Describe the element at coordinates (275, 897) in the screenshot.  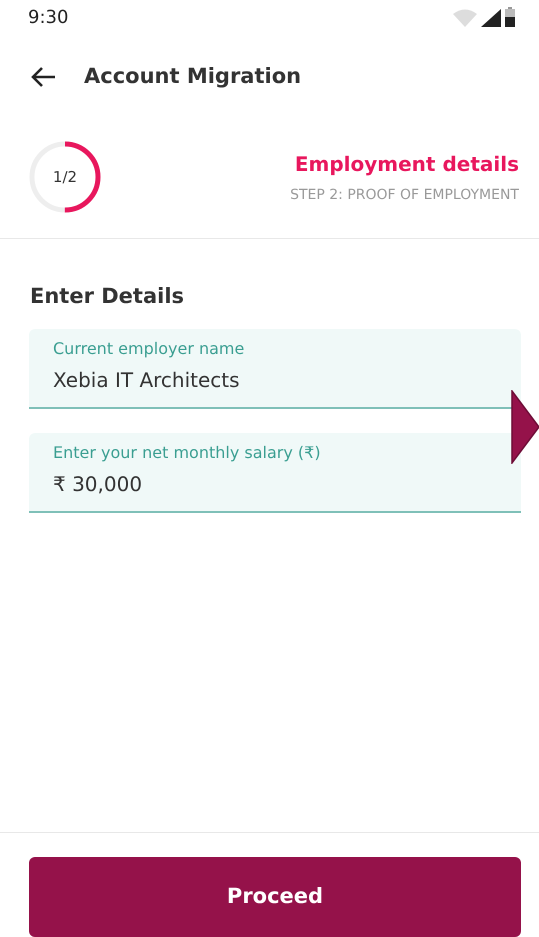
I see `proceed-button: Proceed` at that location.